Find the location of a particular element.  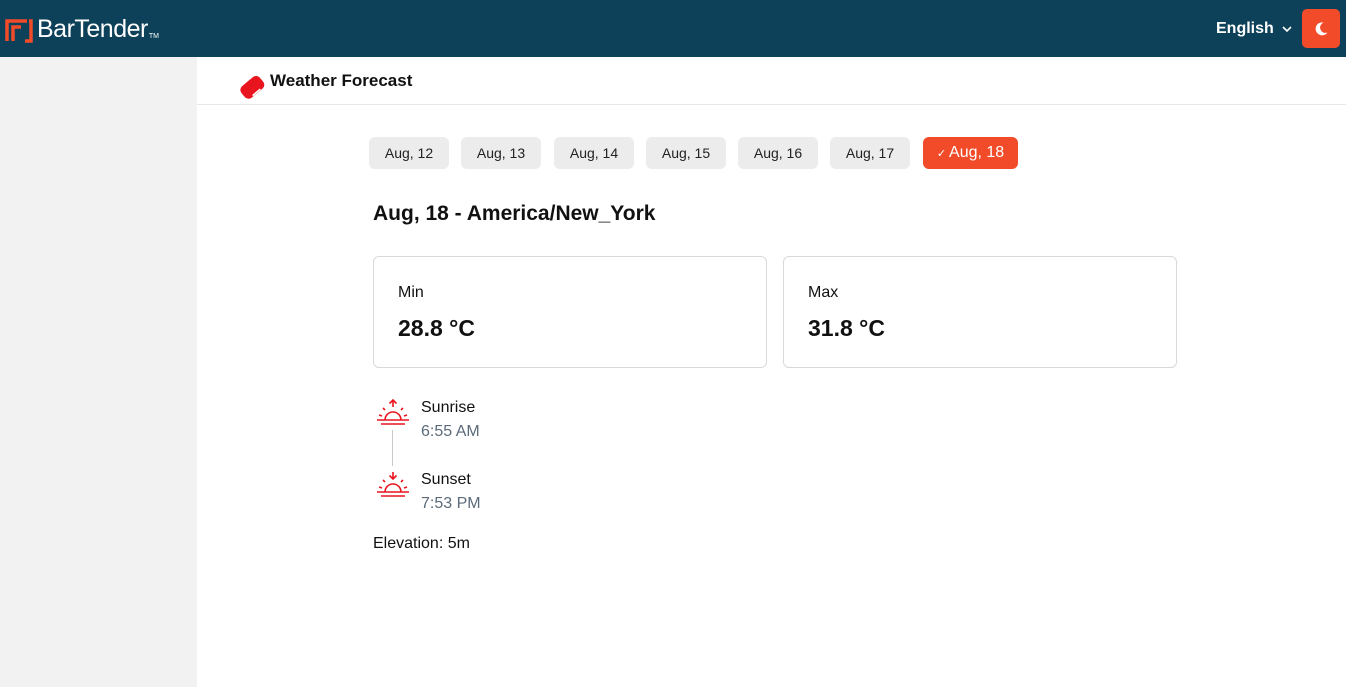

sunset-time: 7:53 PM is located at coordinates (451, 503).